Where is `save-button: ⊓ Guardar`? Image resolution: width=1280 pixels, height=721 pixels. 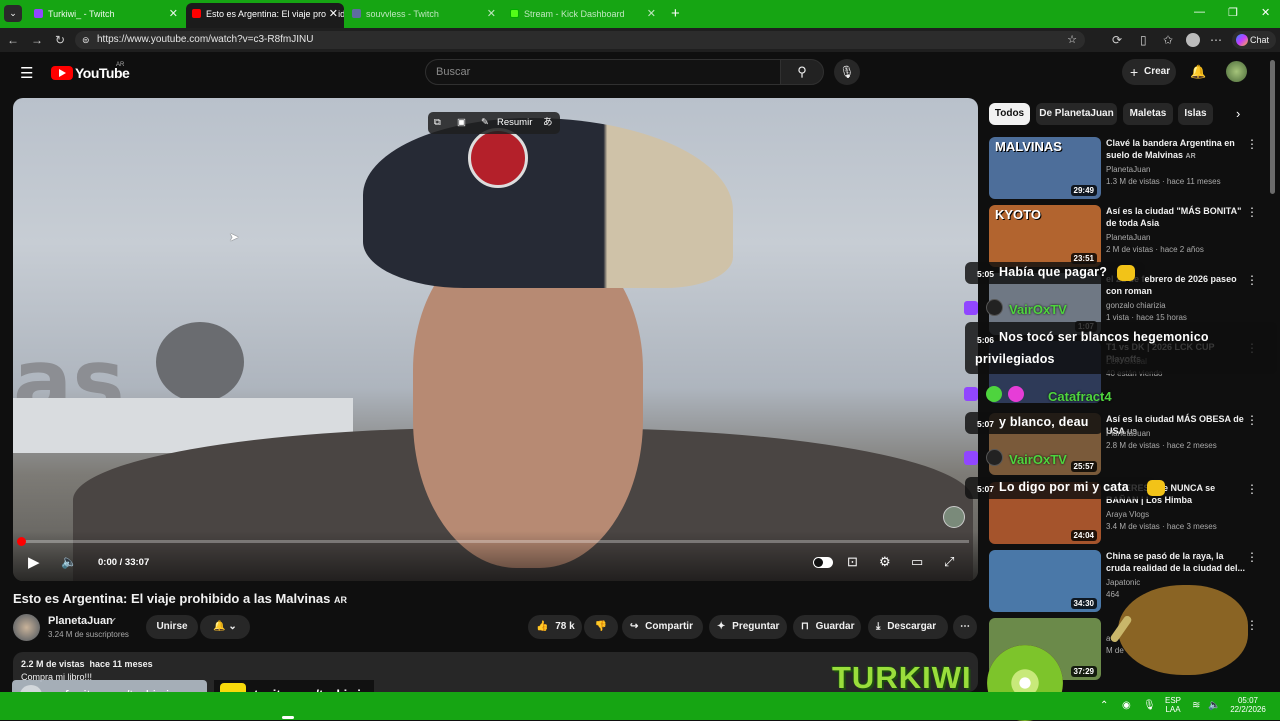 save-button: ⊓ Guardar is located at coordinates (827, 627).